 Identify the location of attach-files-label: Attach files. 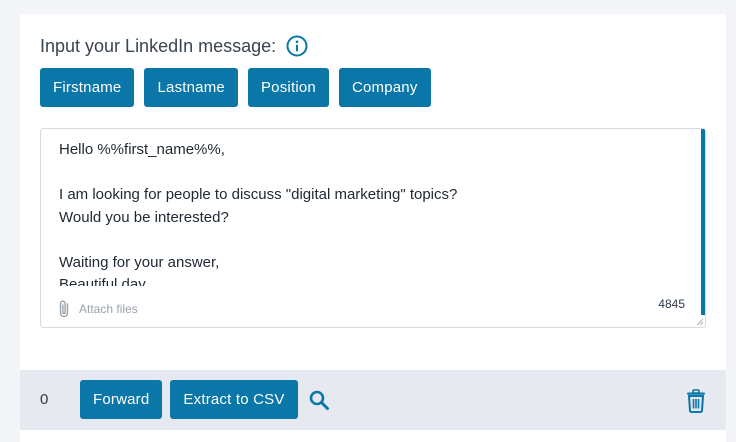
(108, 309).